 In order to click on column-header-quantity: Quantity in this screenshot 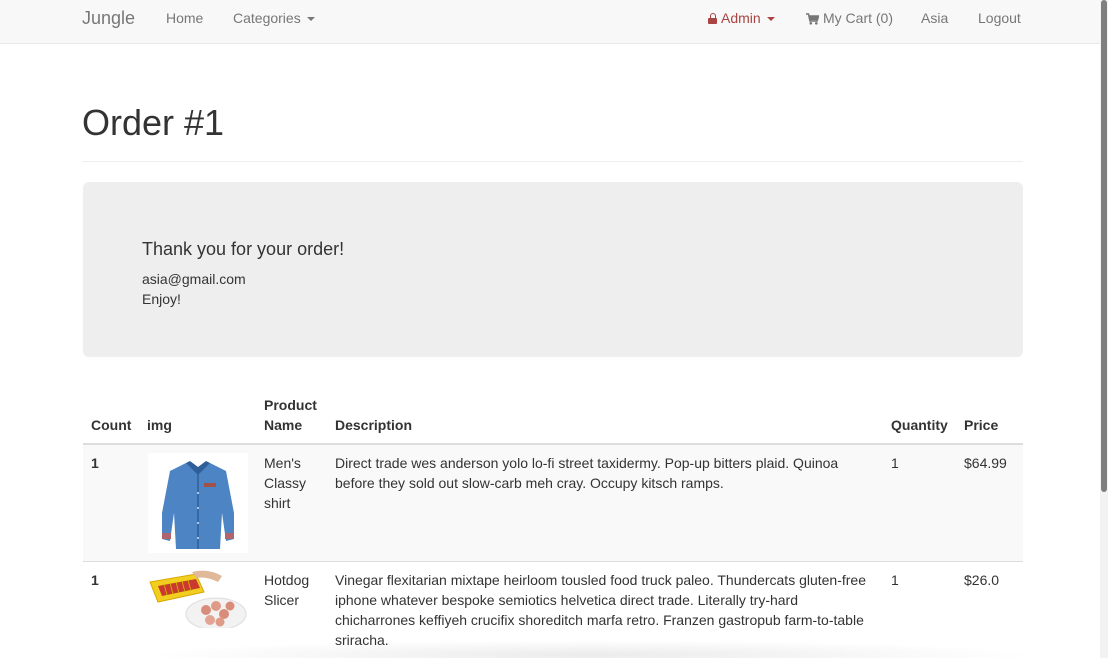, I will do `click(919, 425)`.